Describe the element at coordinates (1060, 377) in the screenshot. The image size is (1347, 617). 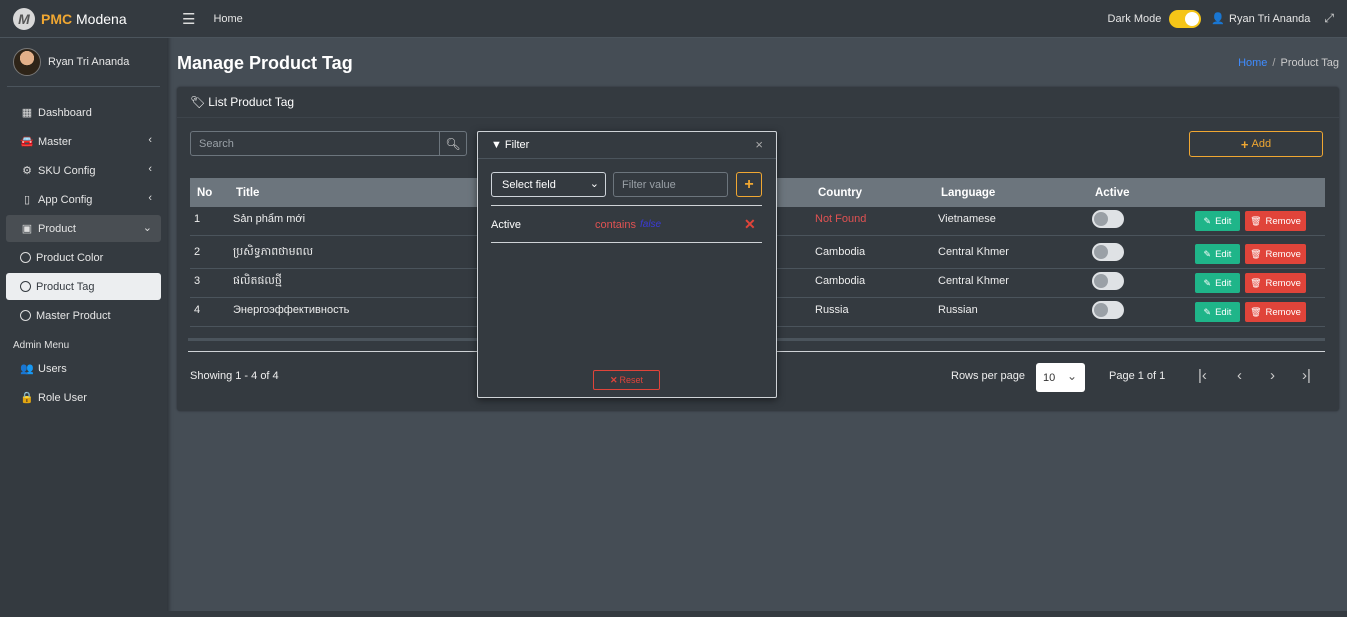
I see `rows-per-page-select: 10 ⌄` at that location.